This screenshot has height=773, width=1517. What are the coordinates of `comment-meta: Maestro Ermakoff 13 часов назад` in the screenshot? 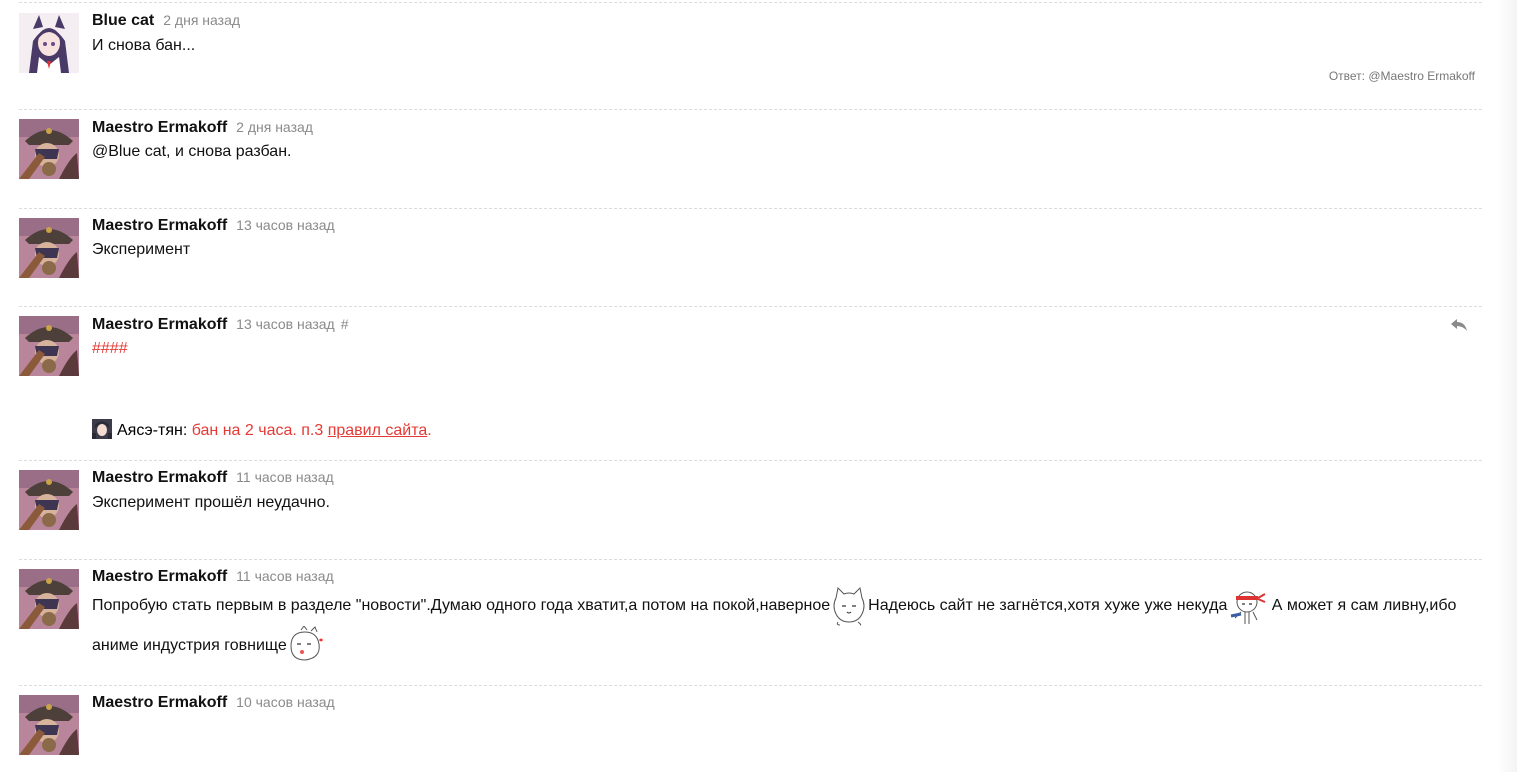 It's located at (213, 225).